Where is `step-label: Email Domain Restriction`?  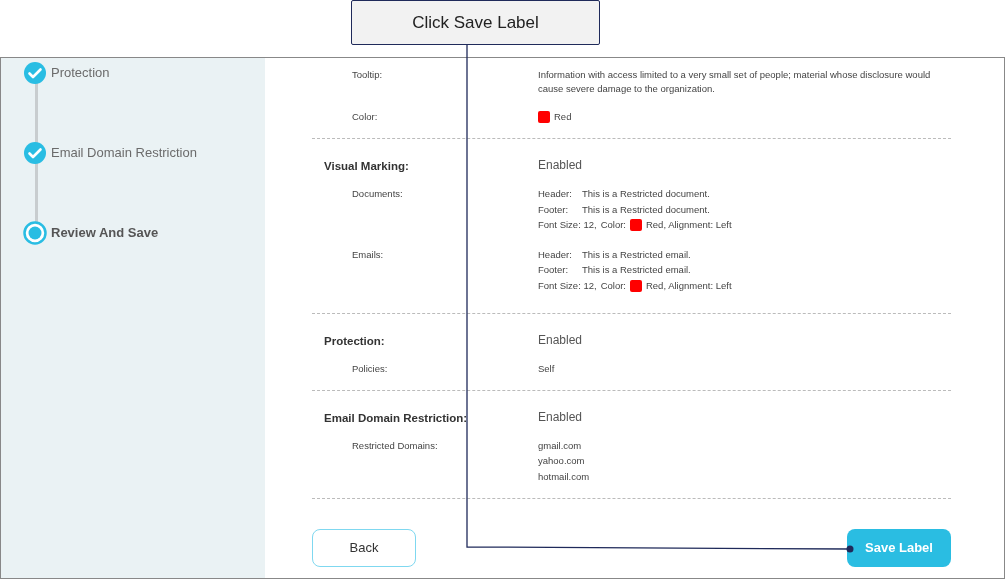 step-label: Email Domain Restriction is located at coordinates (124, 153).